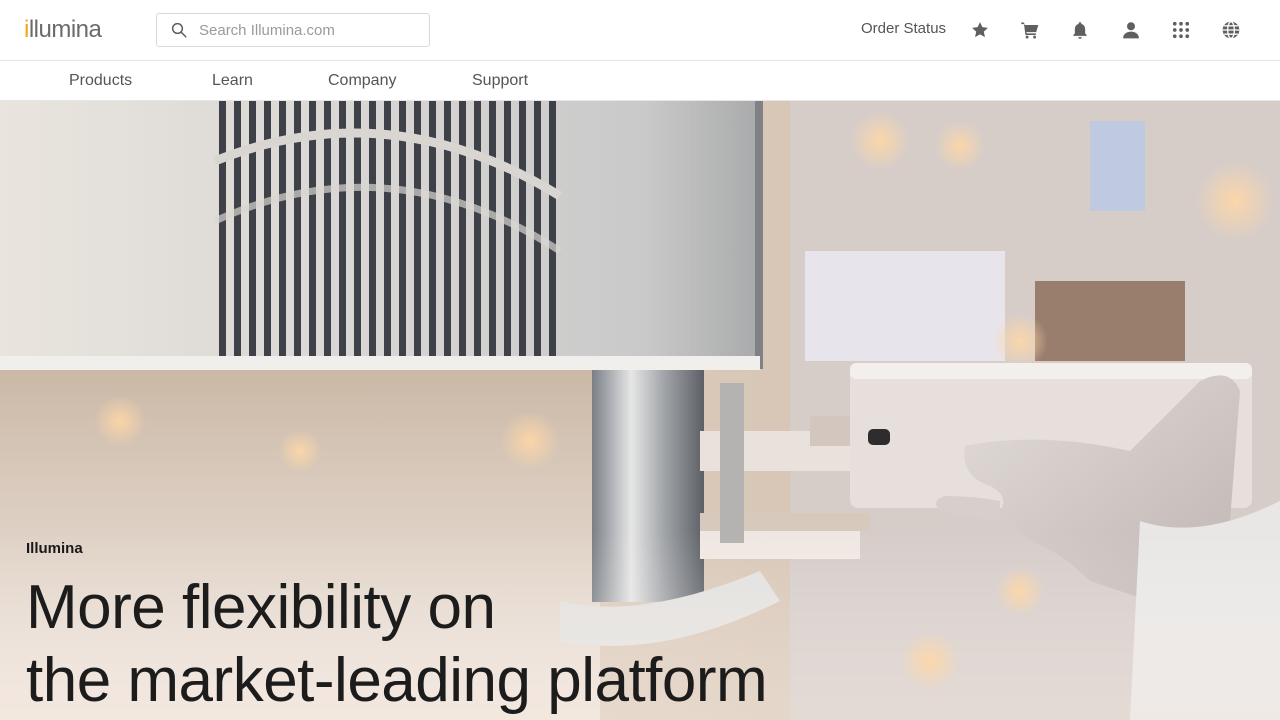  I want to click on logo-wordmark: llumina, so click(65, 29).